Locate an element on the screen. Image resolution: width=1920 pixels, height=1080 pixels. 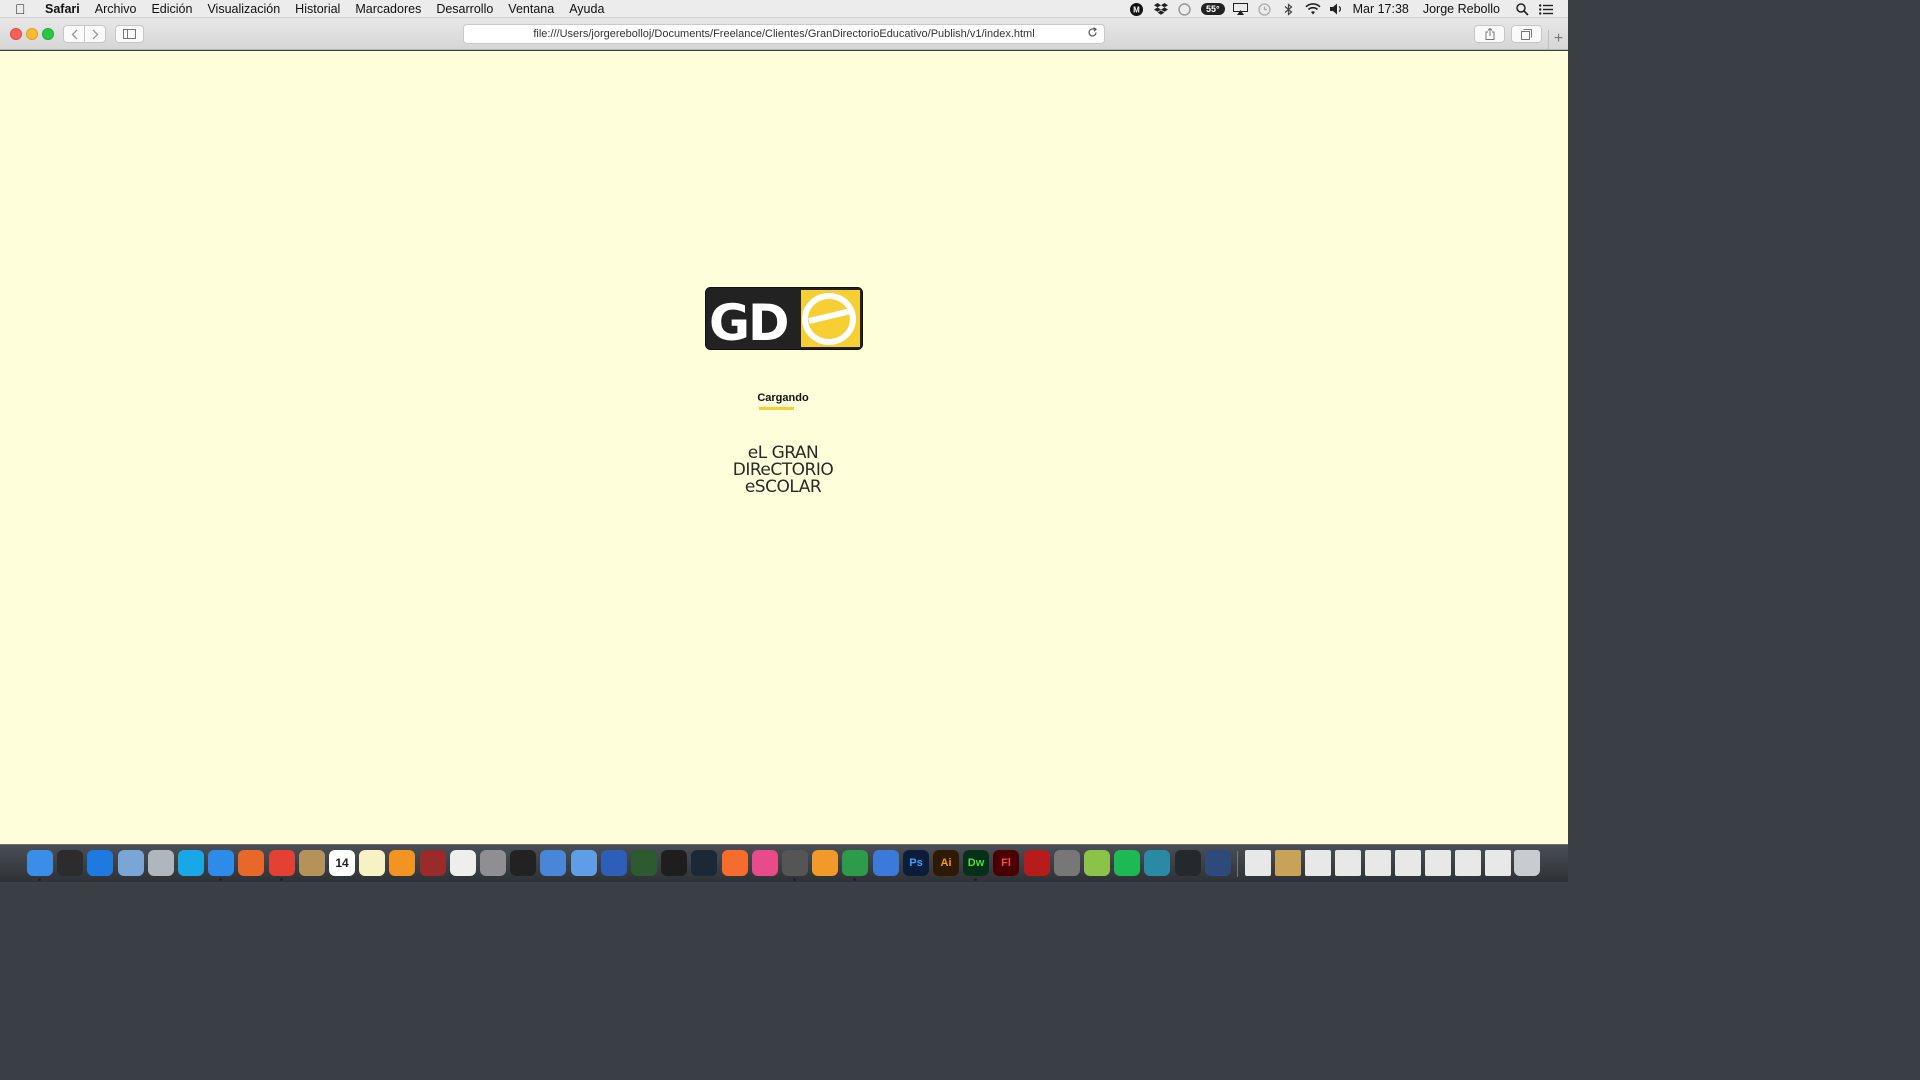
menu-visualizacion: Visualización is located at coordinates (243, 9).